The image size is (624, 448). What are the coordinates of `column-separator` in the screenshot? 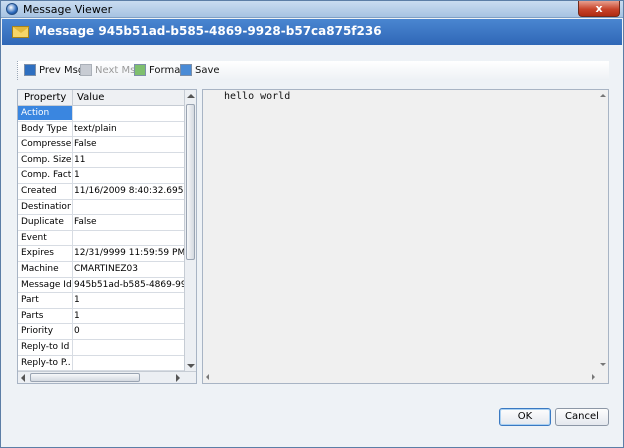 It's located at (72, 98).